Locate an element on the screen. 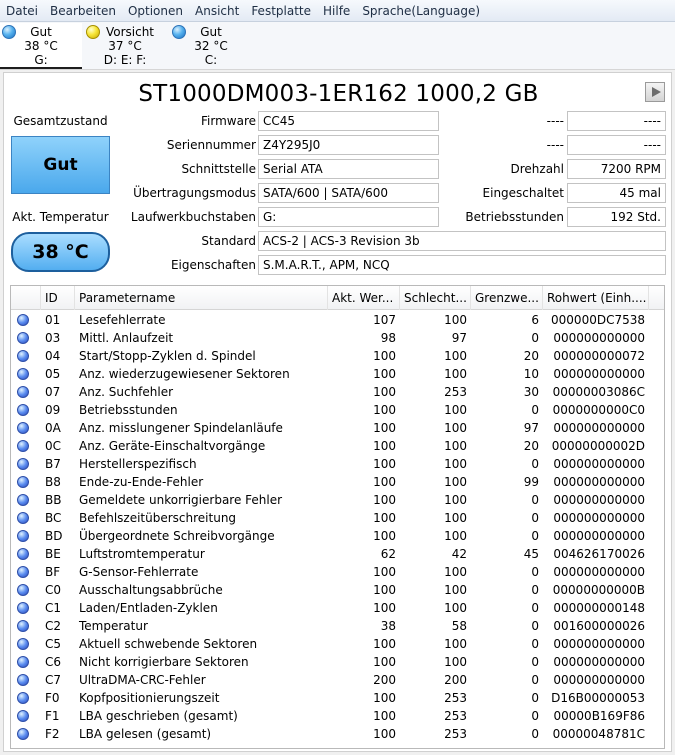 The width and height of the screenshot is (675, 755). menu-ansicht: Ansicht is located at coordinates (217, 11).